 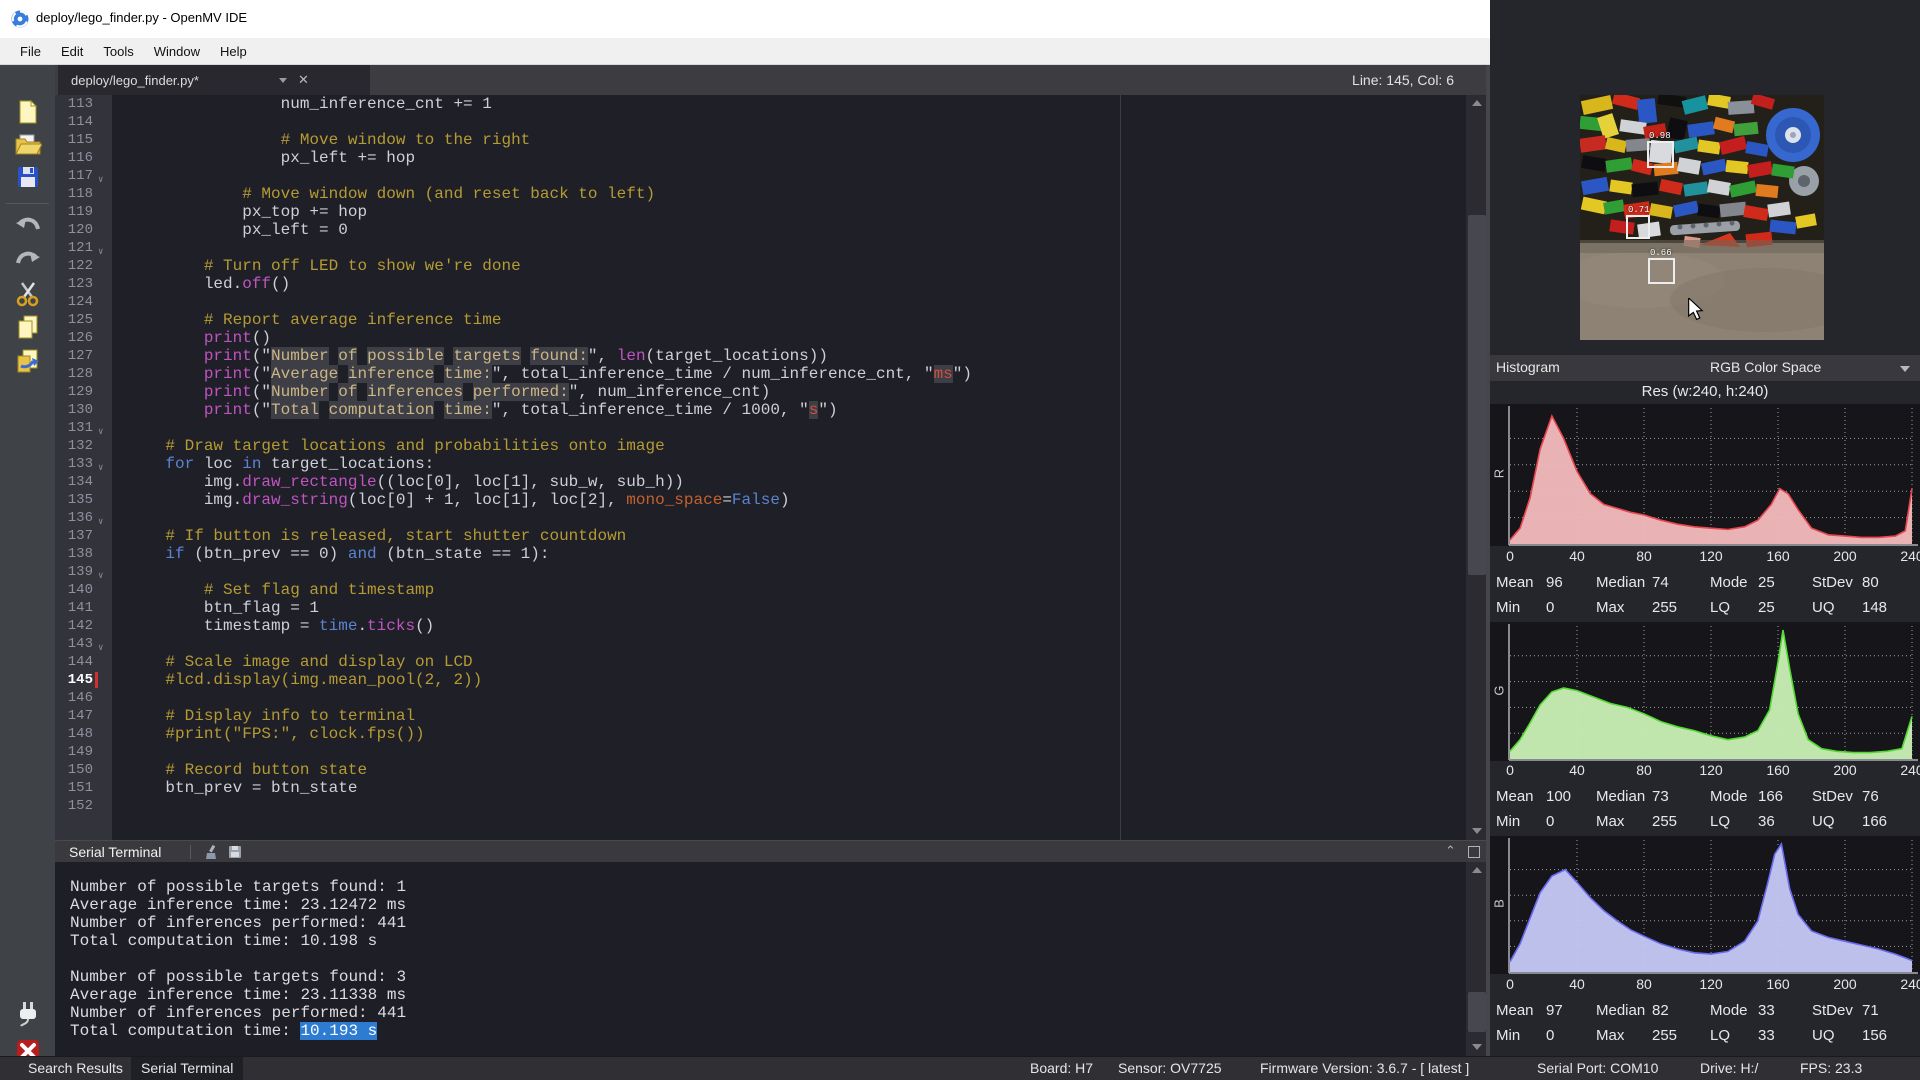 I want to click on line-number: 142, so click(x=80, y=626).